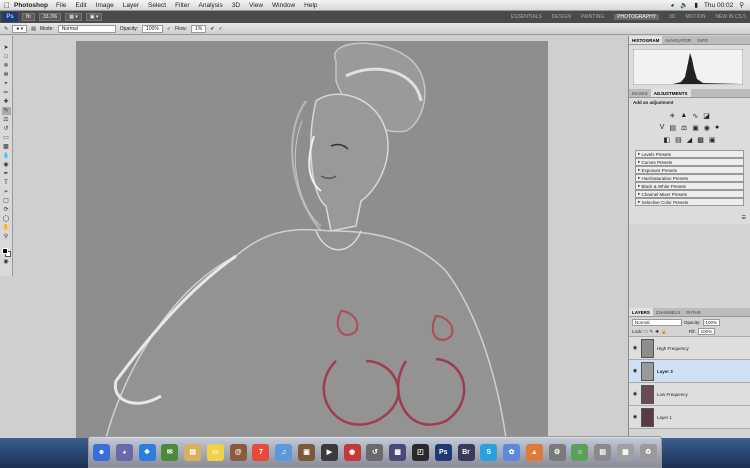  What do you see at coordinates (684, 128) in the screenshot?
I see `color-balance-icon: ⚖` at bounding box center [684, 128].